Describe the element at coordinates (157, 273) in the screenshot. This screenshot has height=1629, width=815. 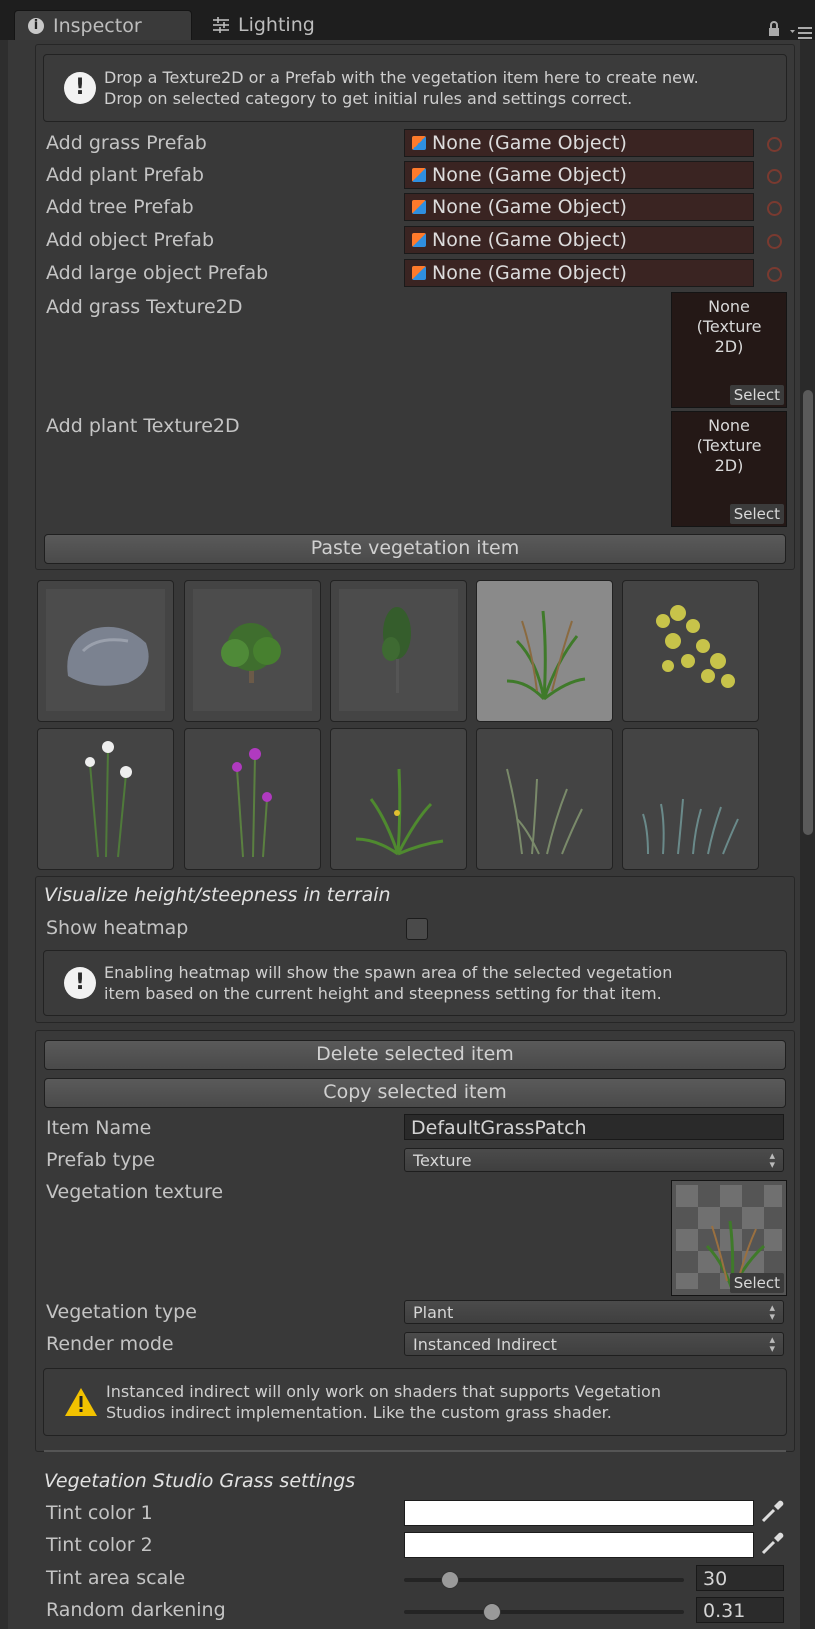
I see `add-large-object-prefab-label: Add large object Prefab` at that location.